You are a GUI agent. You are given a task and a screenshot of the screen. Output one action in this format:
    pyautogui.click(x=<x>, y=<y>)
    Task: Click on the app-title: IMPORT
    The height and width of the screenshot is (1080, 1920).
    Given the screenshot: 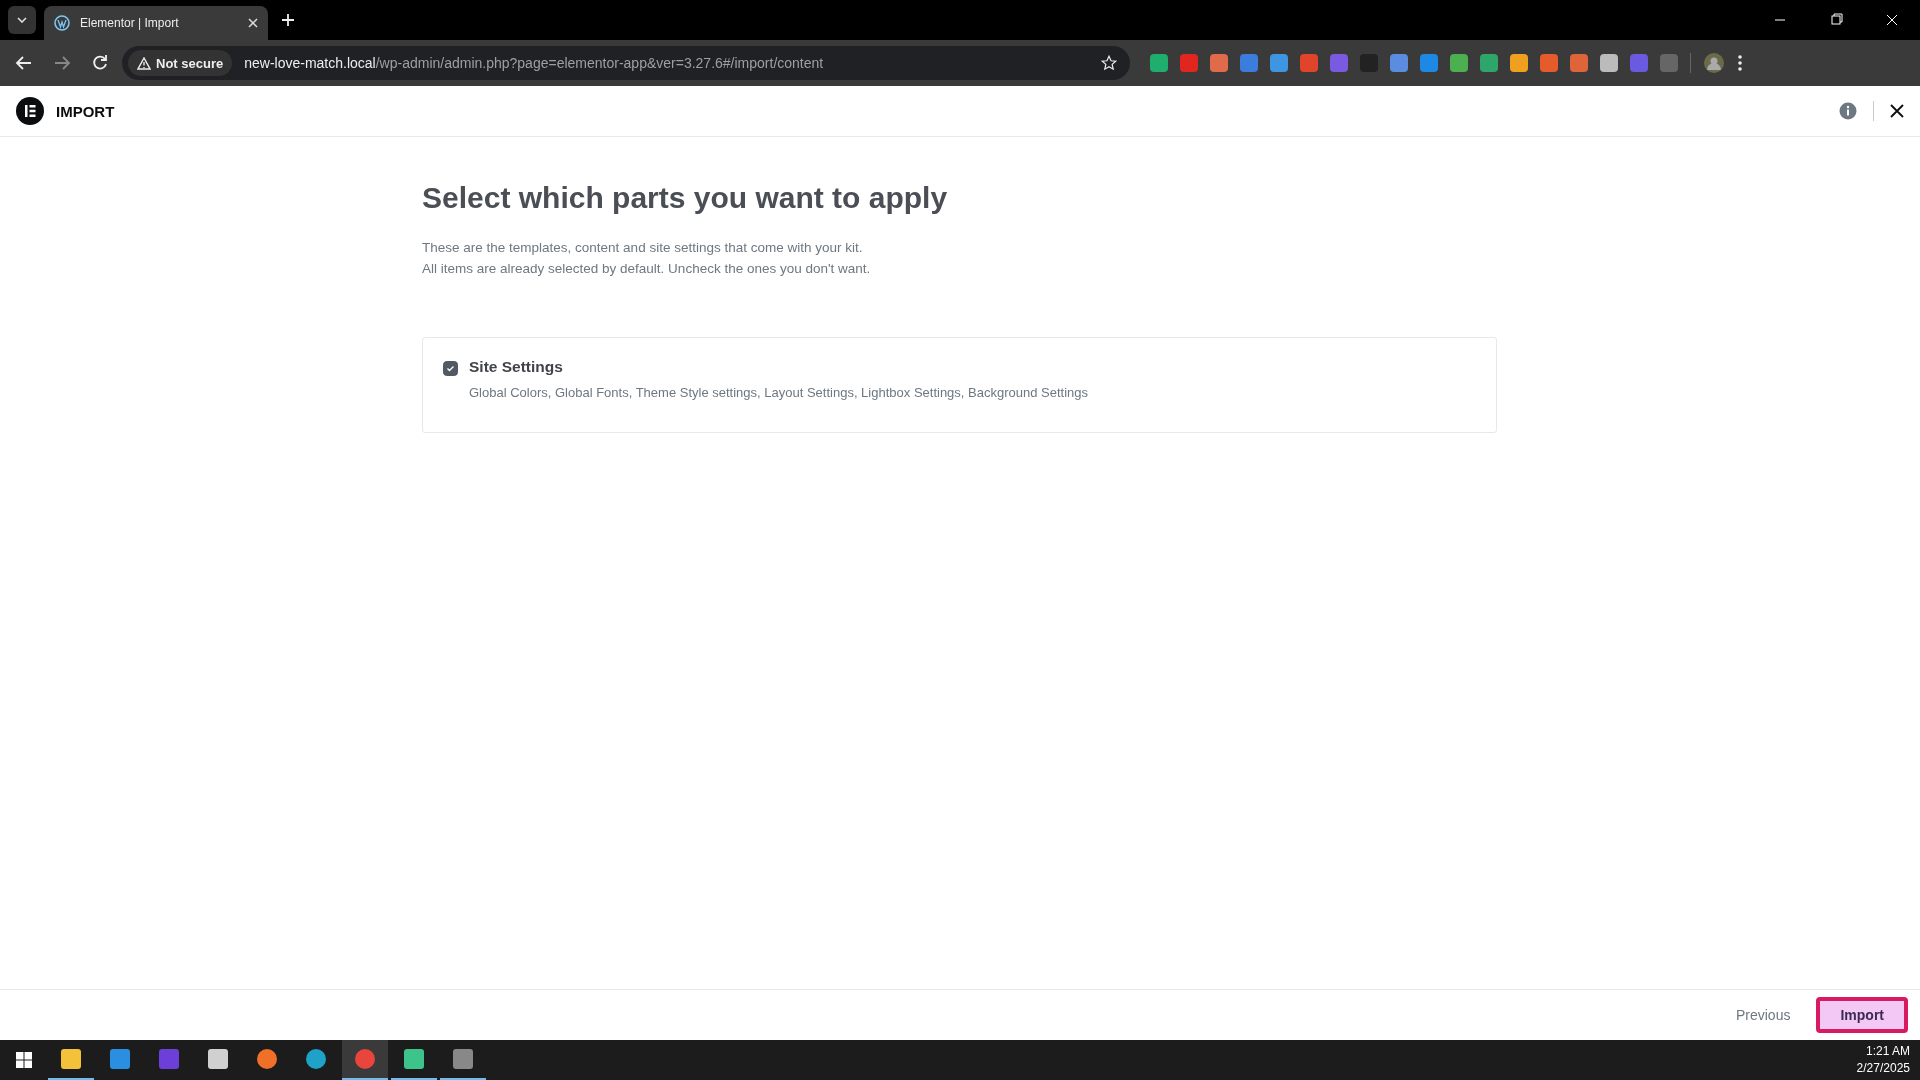 What is the action you would take?
    pyautogui.click(x=85, y=111)
    